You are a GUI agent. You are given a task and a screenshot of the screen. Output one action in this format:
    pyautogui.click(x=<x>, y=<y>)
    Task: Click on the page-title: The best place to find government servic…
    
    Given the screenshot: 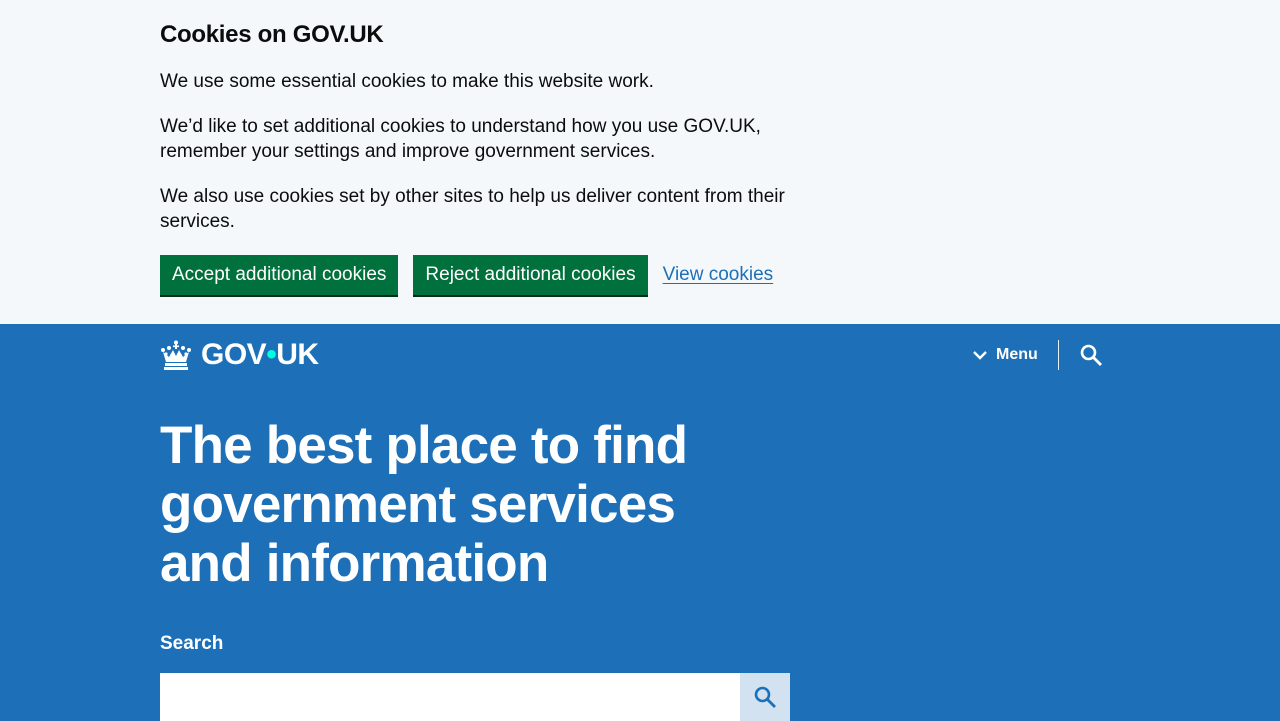 What is the action you would take?
    pyautogui.click(x=424, y=504)
    